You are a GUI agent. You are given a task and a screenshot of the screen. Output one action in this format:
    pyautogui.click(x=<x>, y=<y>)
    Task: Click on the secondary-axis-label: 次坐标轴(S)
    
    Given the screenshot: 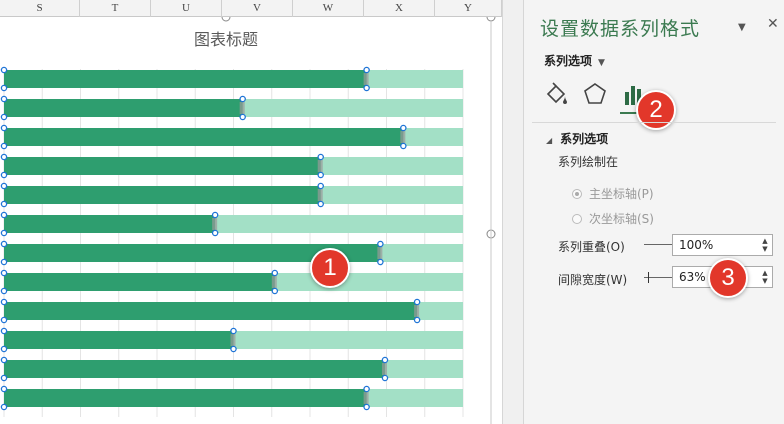 What is the action you would take?
    pyautogui.click(x=621, y=219)
    